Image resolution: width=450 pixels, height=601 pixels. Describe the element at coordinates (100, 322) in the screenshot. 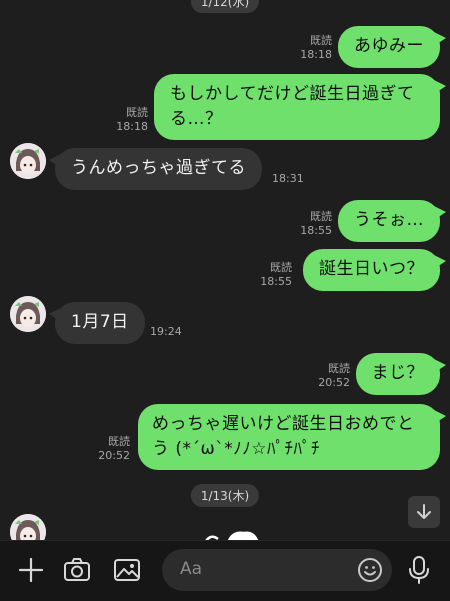

I see `message-text: 1月7日` at that location.